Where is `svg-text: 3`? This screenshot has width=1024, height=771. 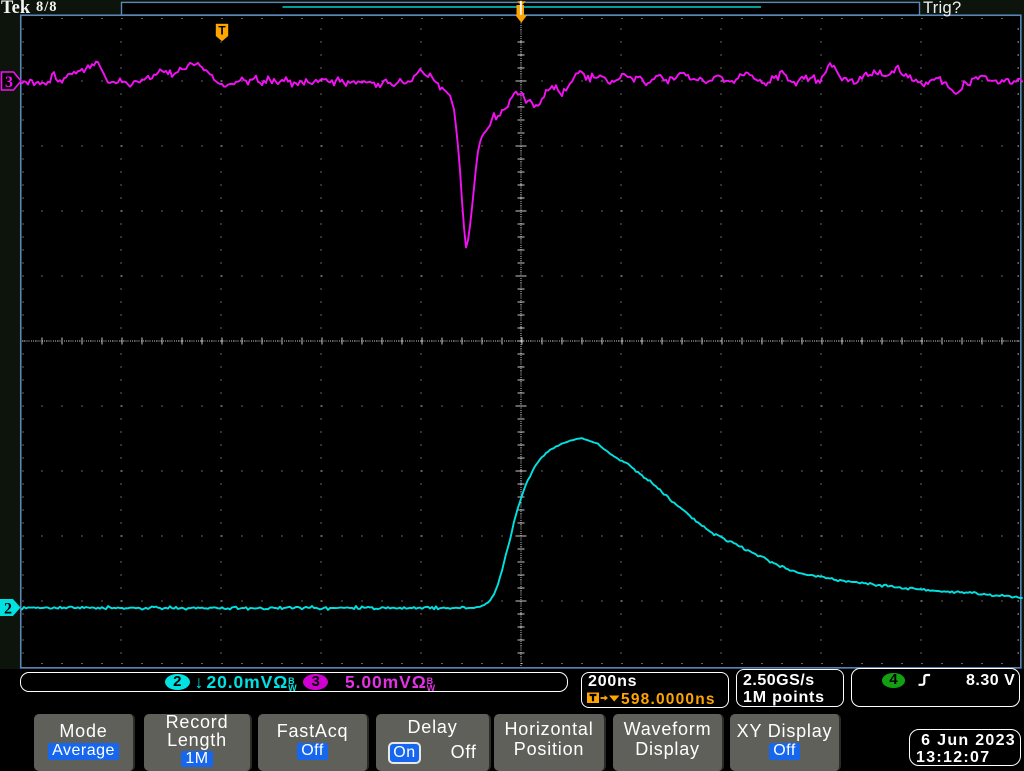
svg-text: 3 is located at coordinates (9, 82).